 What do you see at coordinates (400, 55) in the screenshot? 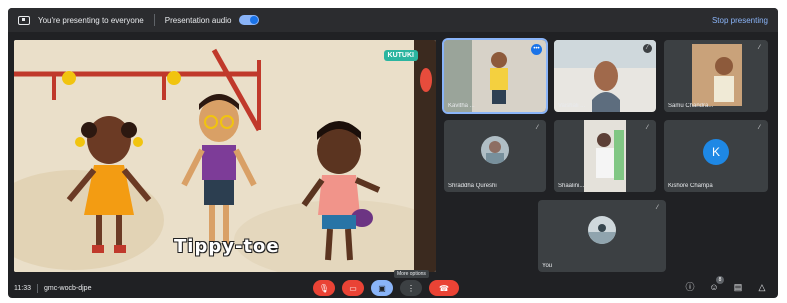
I see `brand-logo: KUTUKI` at bounding box center [400, 55].